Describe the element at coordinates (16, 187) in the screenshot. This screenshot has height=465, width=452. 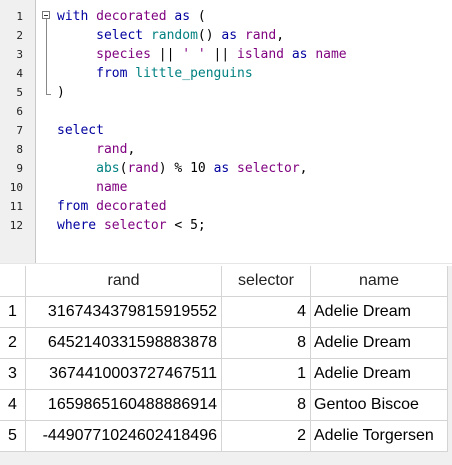
I see `line-number: 10` at that location.